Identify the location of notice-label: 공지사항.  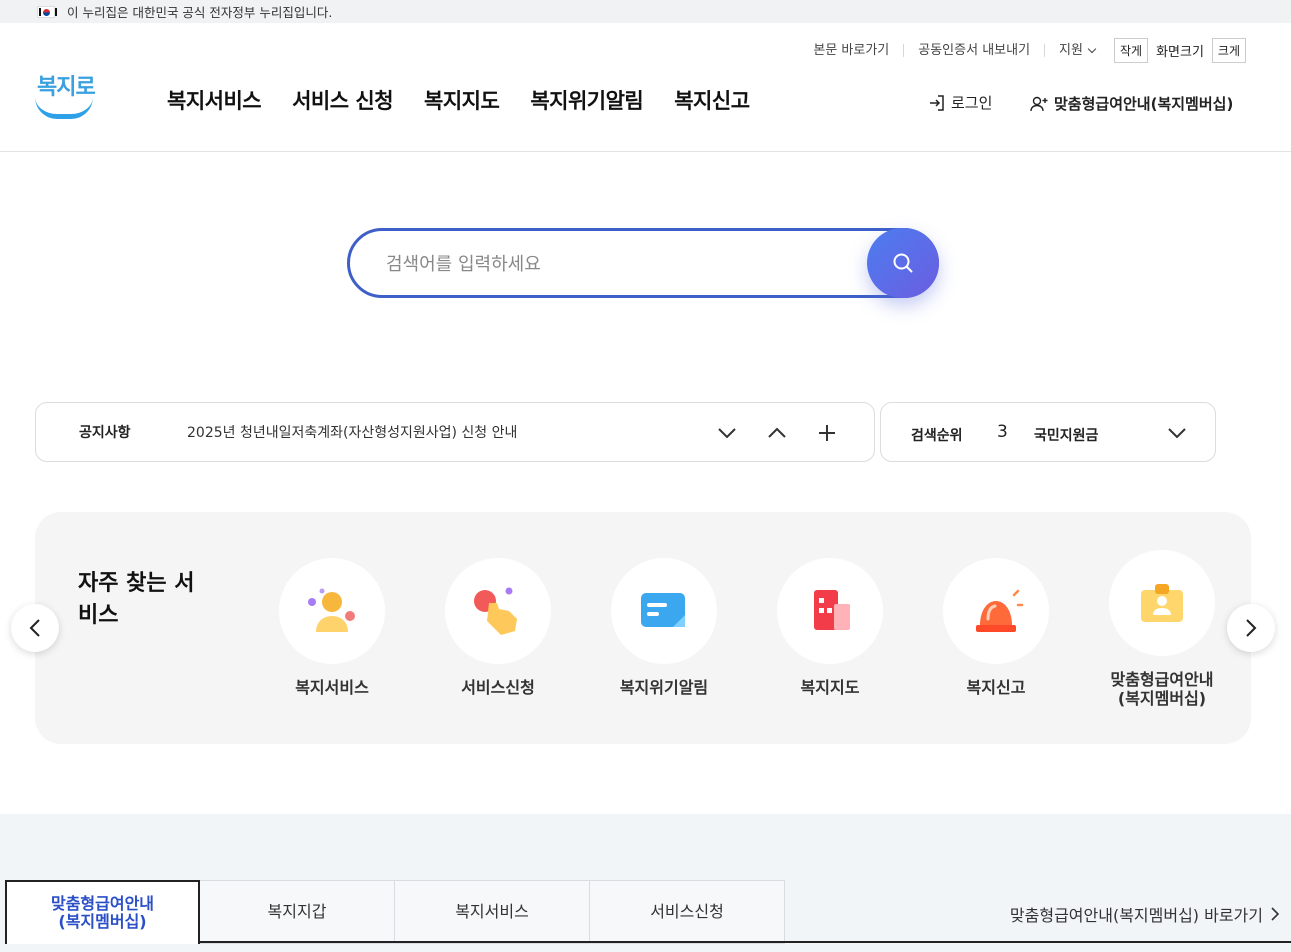
(105, 433).